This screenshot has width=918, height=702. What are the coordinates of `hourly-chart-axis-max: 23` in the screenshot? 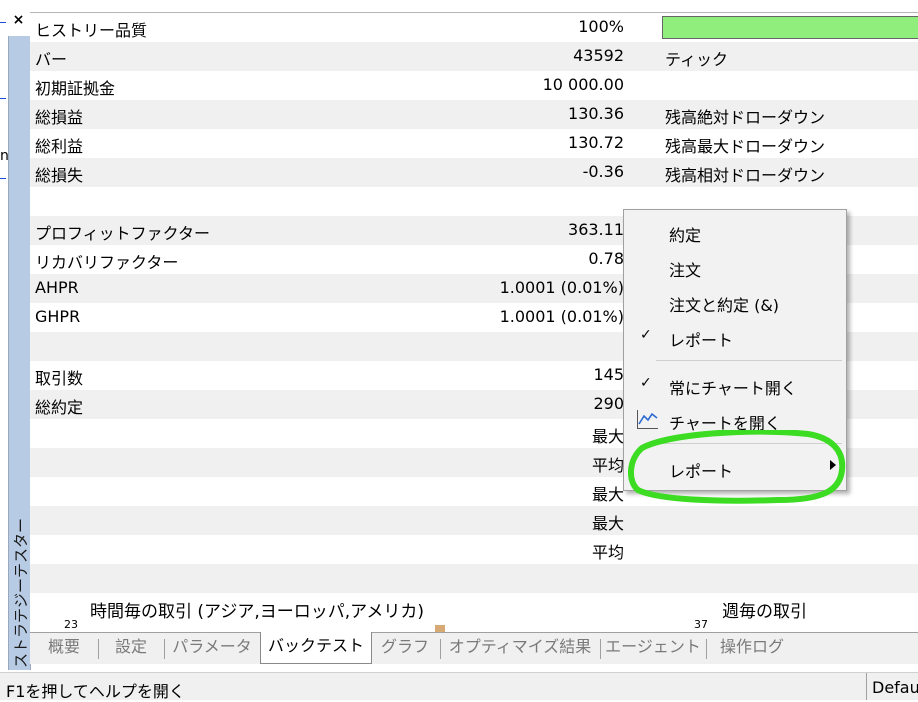 It's located at (71, 624).